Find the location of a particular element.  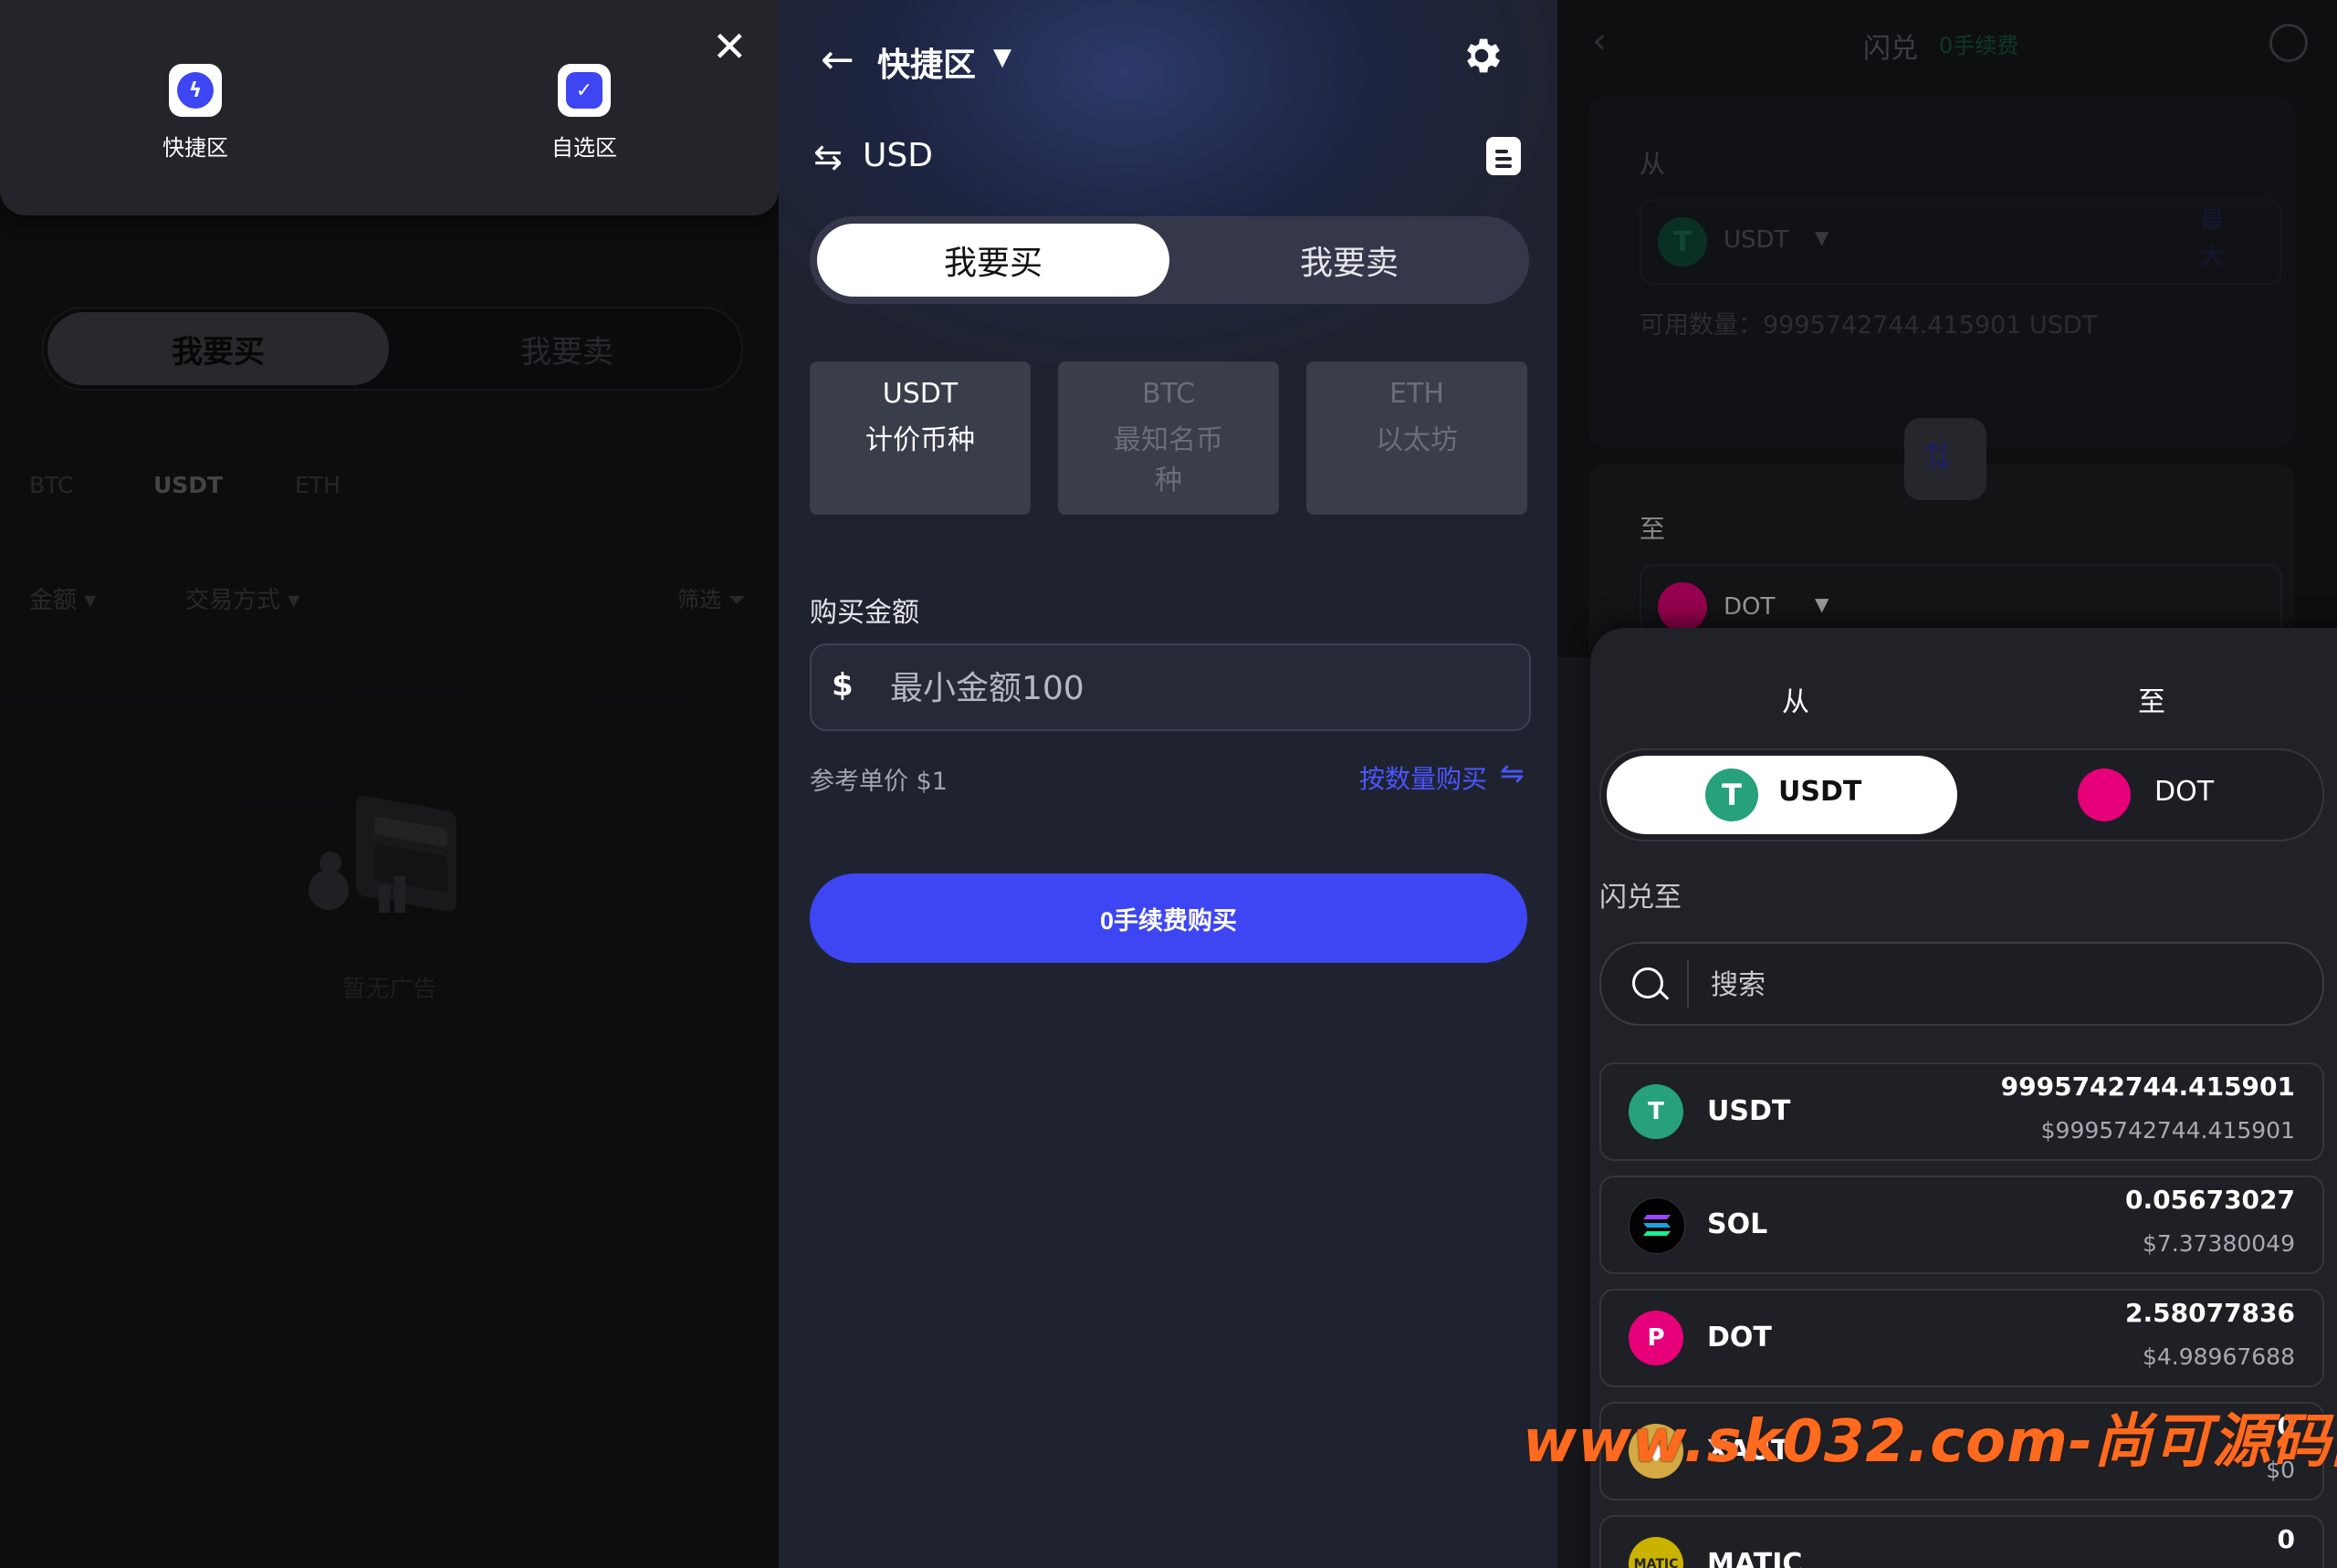

search-field is located at coordinates (1962, 984).